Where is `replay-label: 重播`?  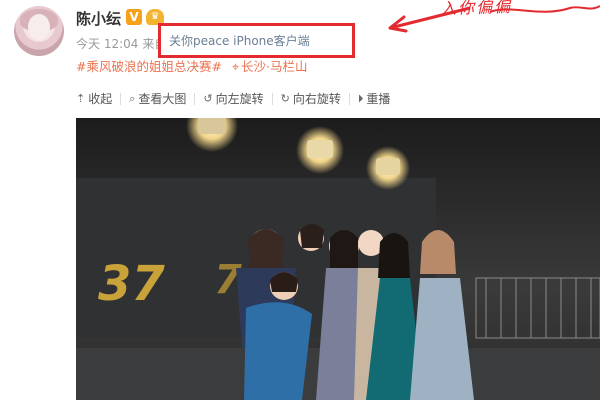
replay-label: 重播 is located at coordinates (378, 99).